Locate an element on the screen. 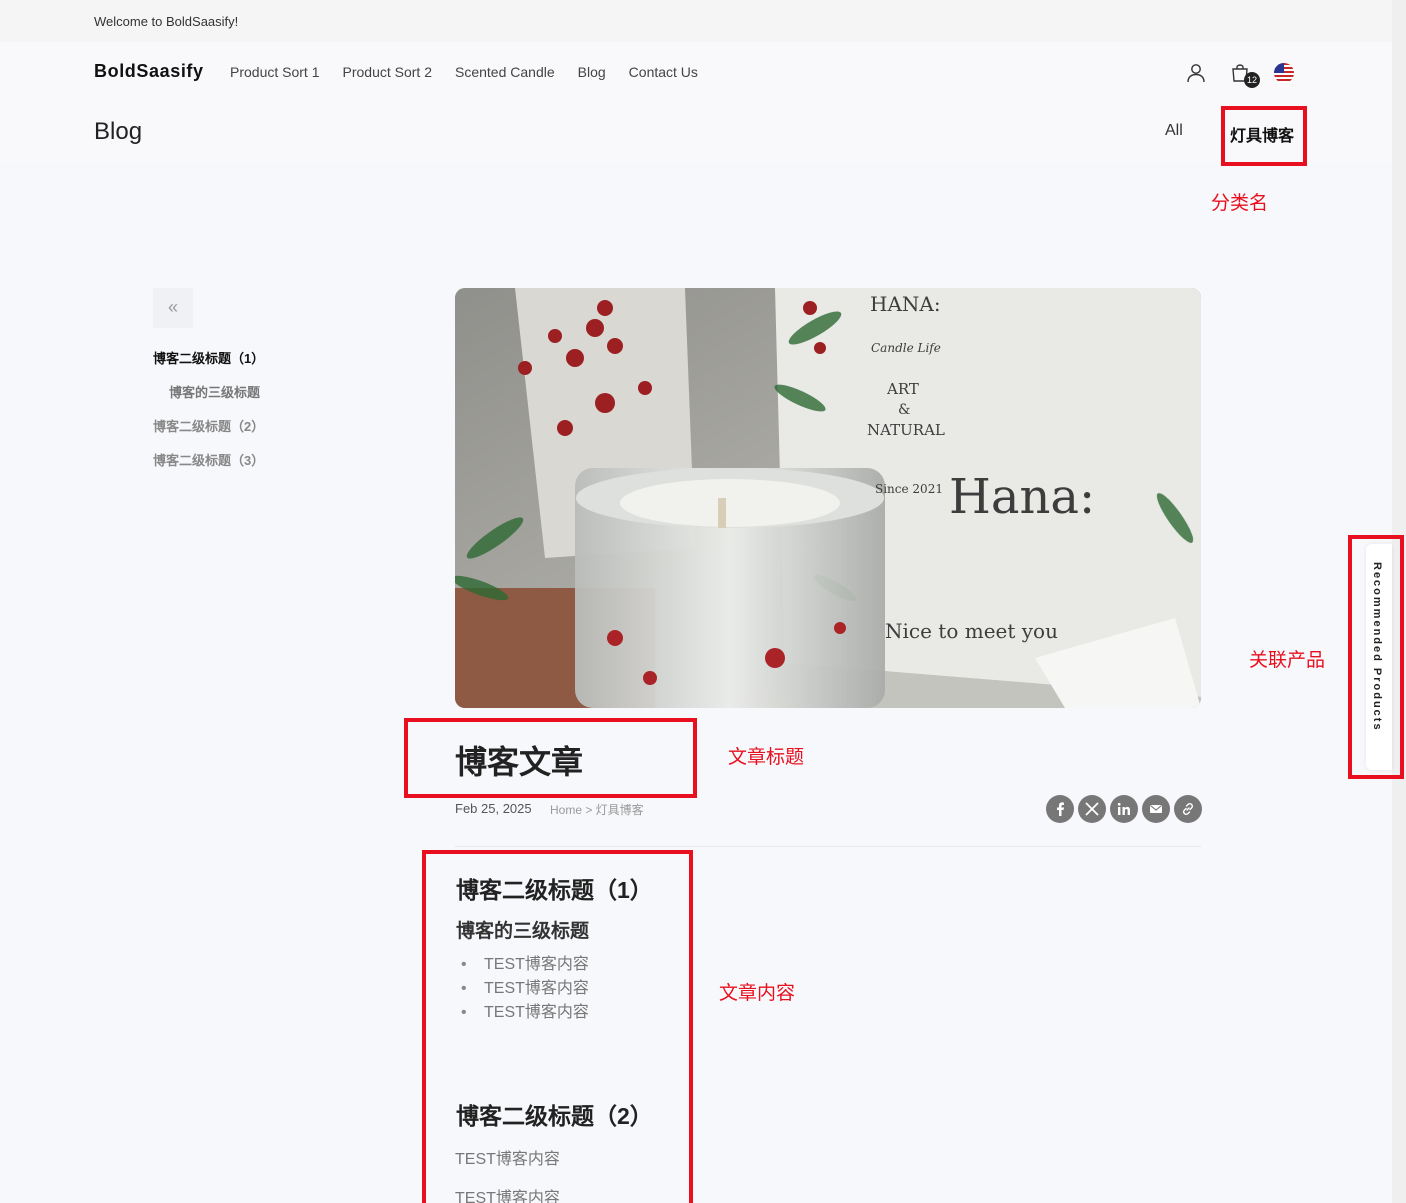 The height and width of the screenshot is (1203, 1406). box-text: Hana: is located at coordinates (1022, 497).